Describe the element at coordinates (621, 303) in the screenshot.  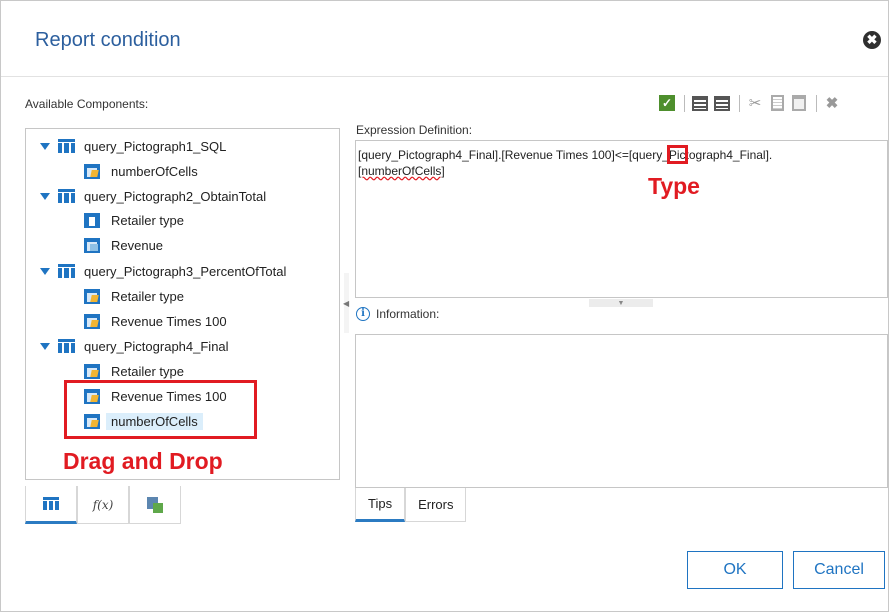
I see `pane-resize-handle: ▼` at that location.